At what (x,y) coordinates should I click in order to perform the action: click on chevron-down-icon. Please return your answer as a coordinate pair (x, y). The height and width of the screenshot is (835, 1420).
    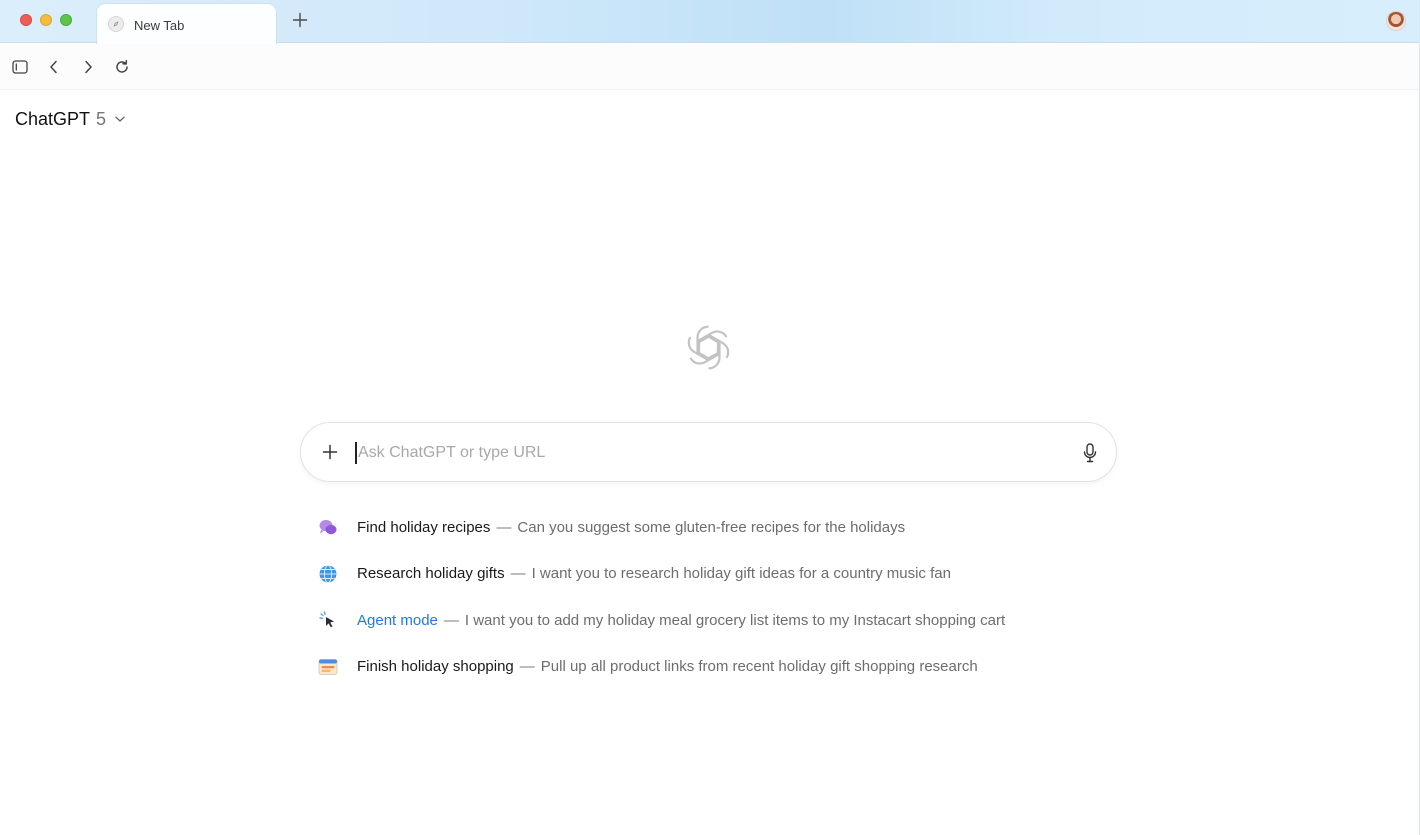
    Looking at the image, I should click on (120, 119).